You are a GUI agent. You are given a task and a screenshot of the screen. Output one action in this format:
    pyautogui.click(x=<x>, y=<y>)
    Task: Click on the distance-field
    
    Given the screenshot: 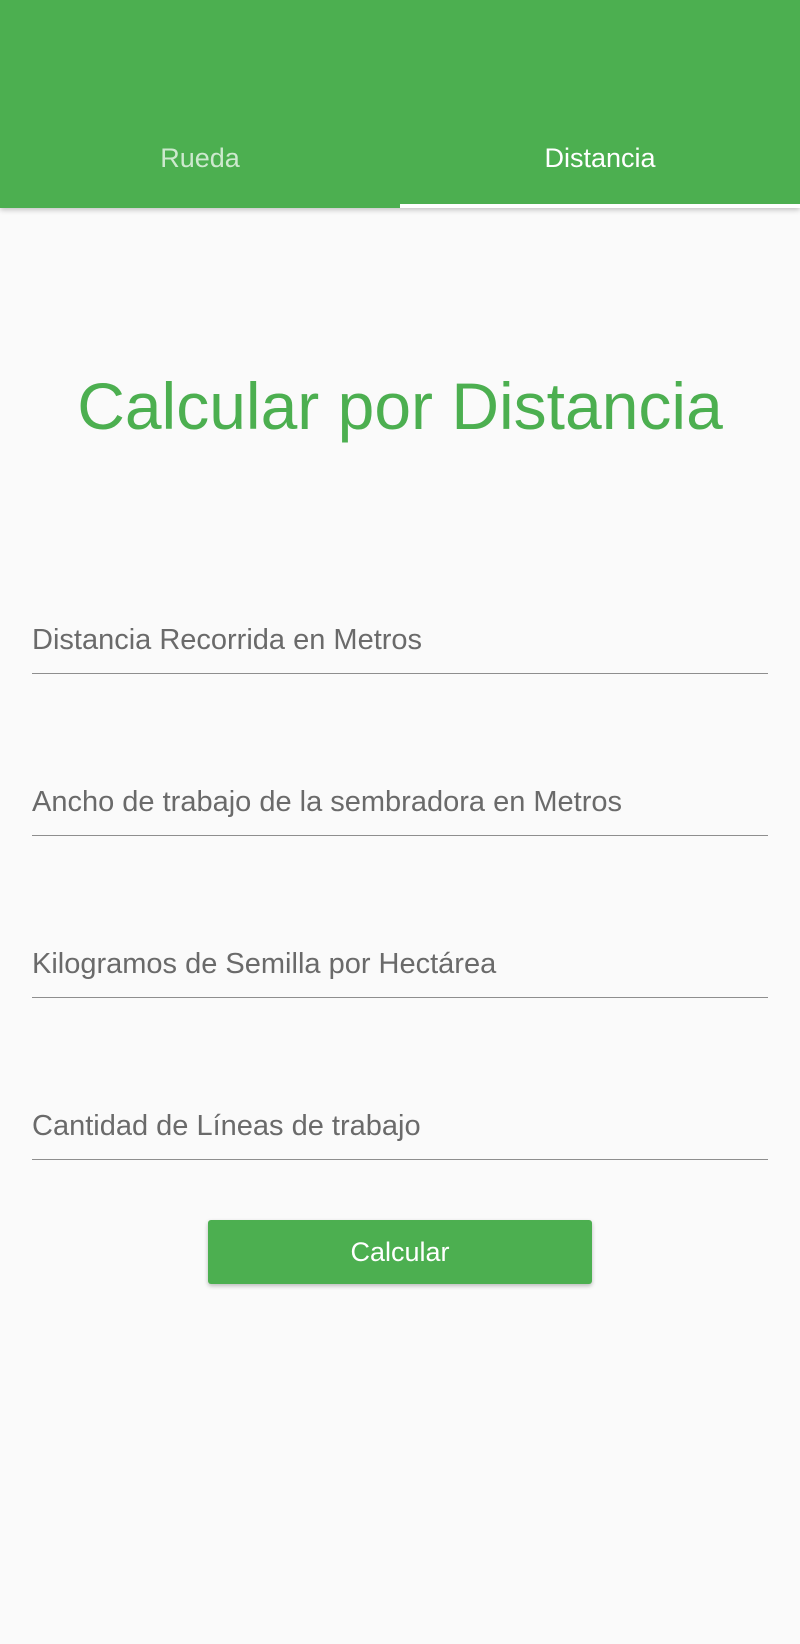 What is the action you would take?
    pyautogui.click(x=400, y=634)
    